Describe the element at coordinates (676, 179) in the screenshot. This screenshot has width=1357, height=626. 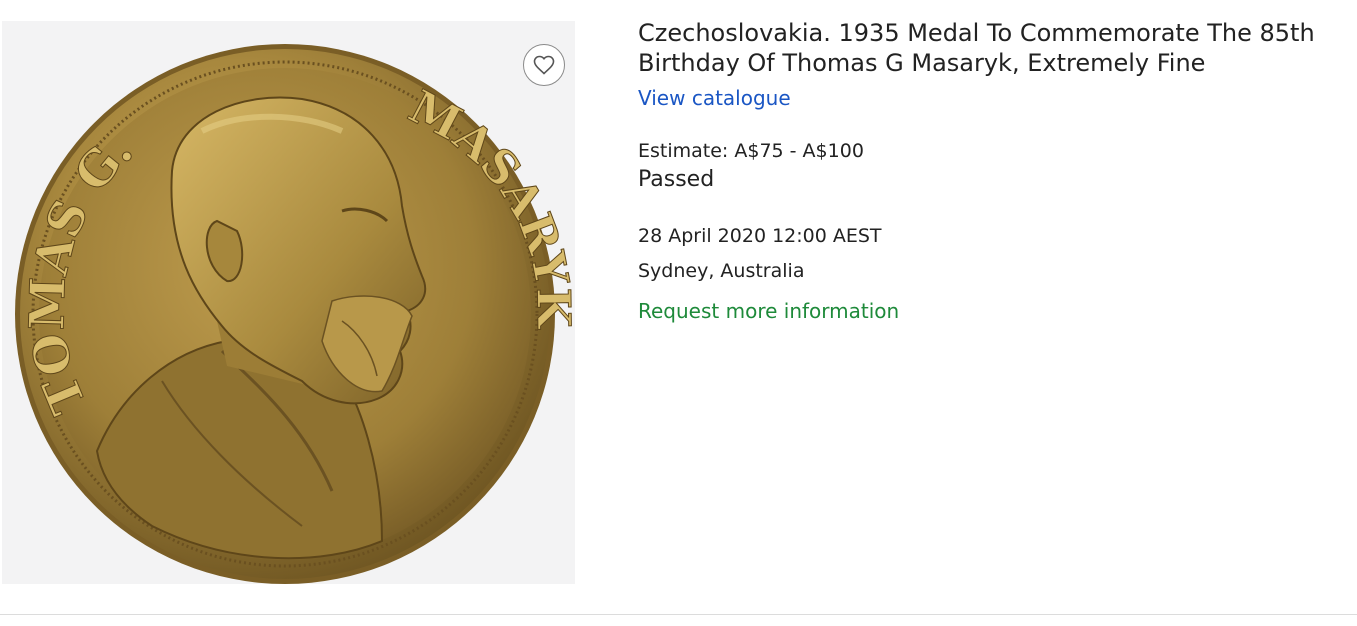
I see `lot-status: Passed` at that location.